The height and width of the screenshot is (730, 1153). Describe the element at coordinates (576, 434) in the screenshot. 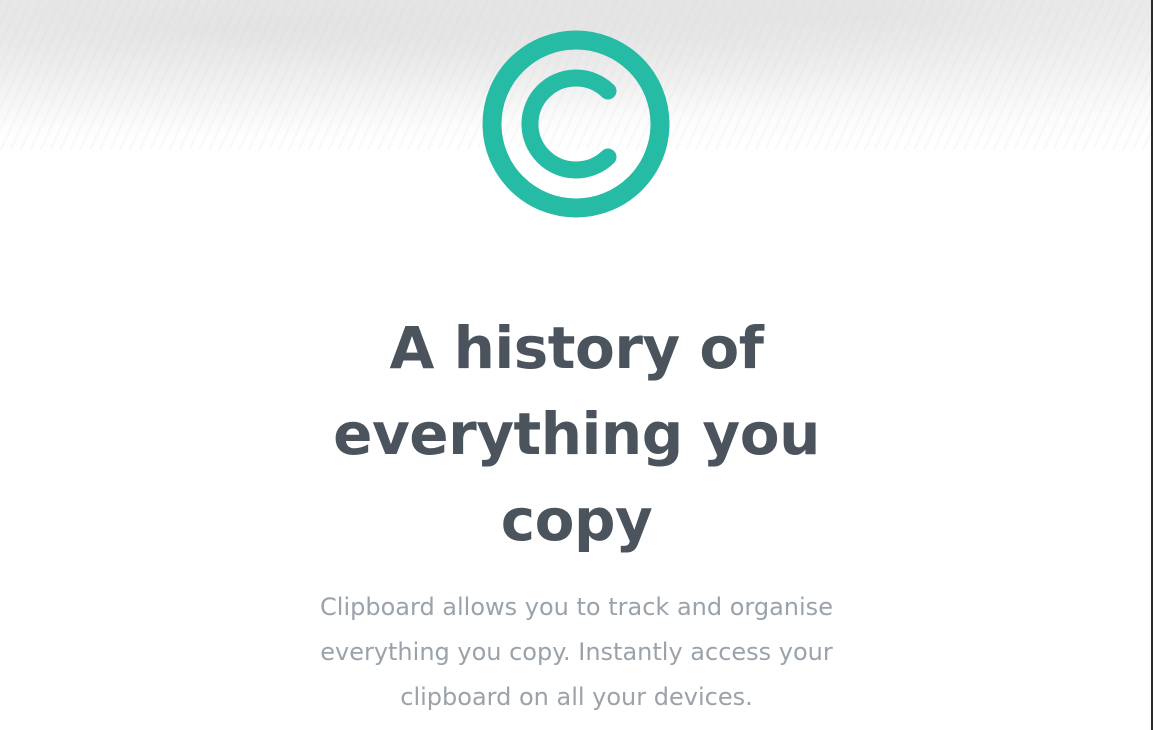

I see `hero-headline: A history of everything you copy` at that location.